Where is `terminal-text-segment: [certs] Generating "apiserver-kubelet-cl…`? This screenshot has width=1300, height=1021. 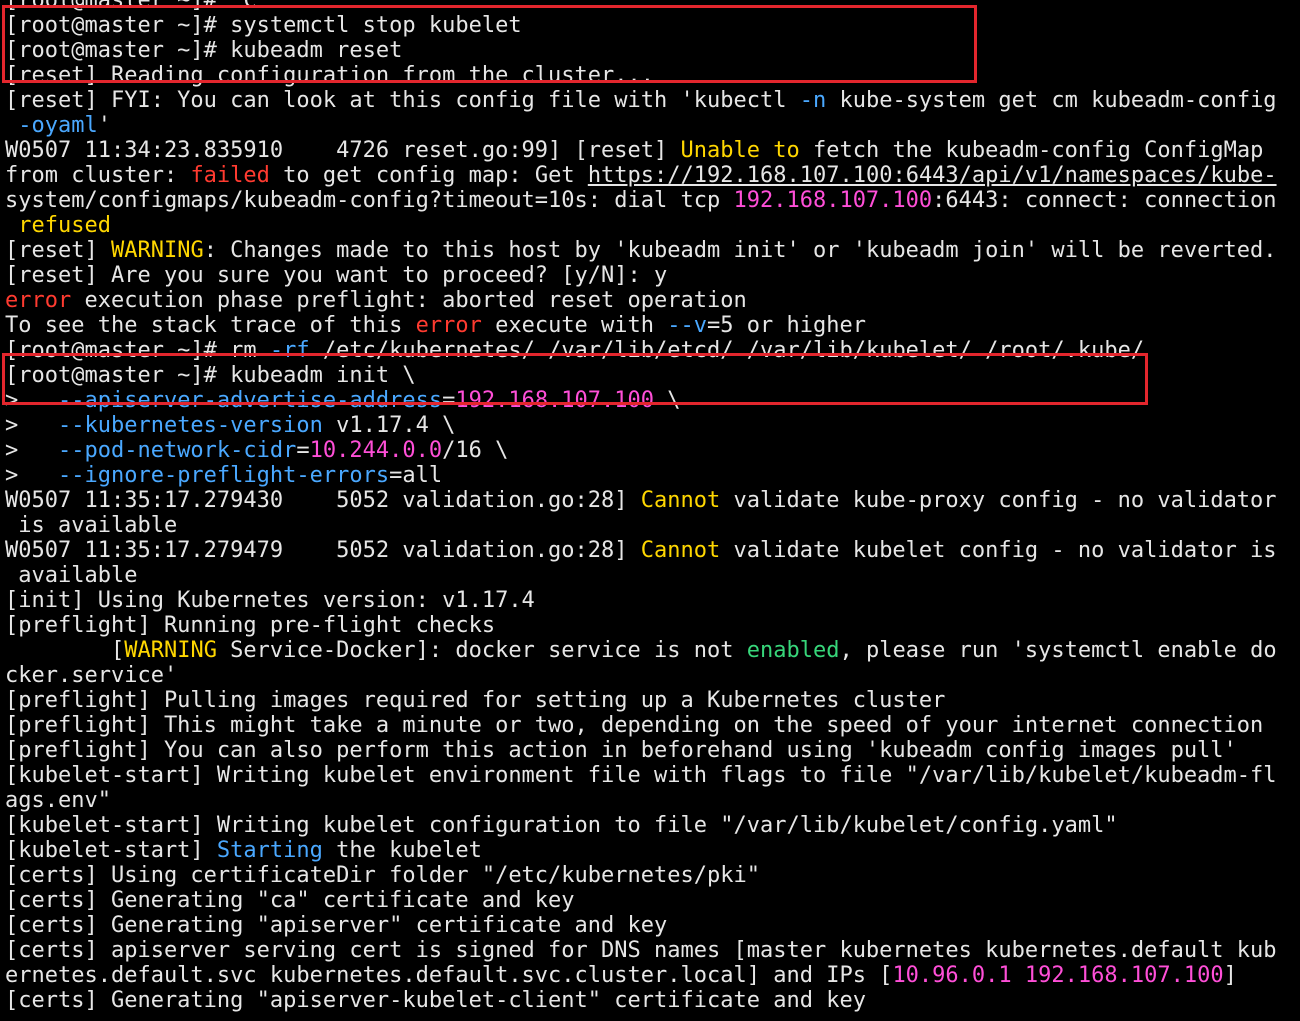
terminal-text-segment: [certs] Generating "apiserver-kubelet-cl… is located at coordinates (435, 1000).